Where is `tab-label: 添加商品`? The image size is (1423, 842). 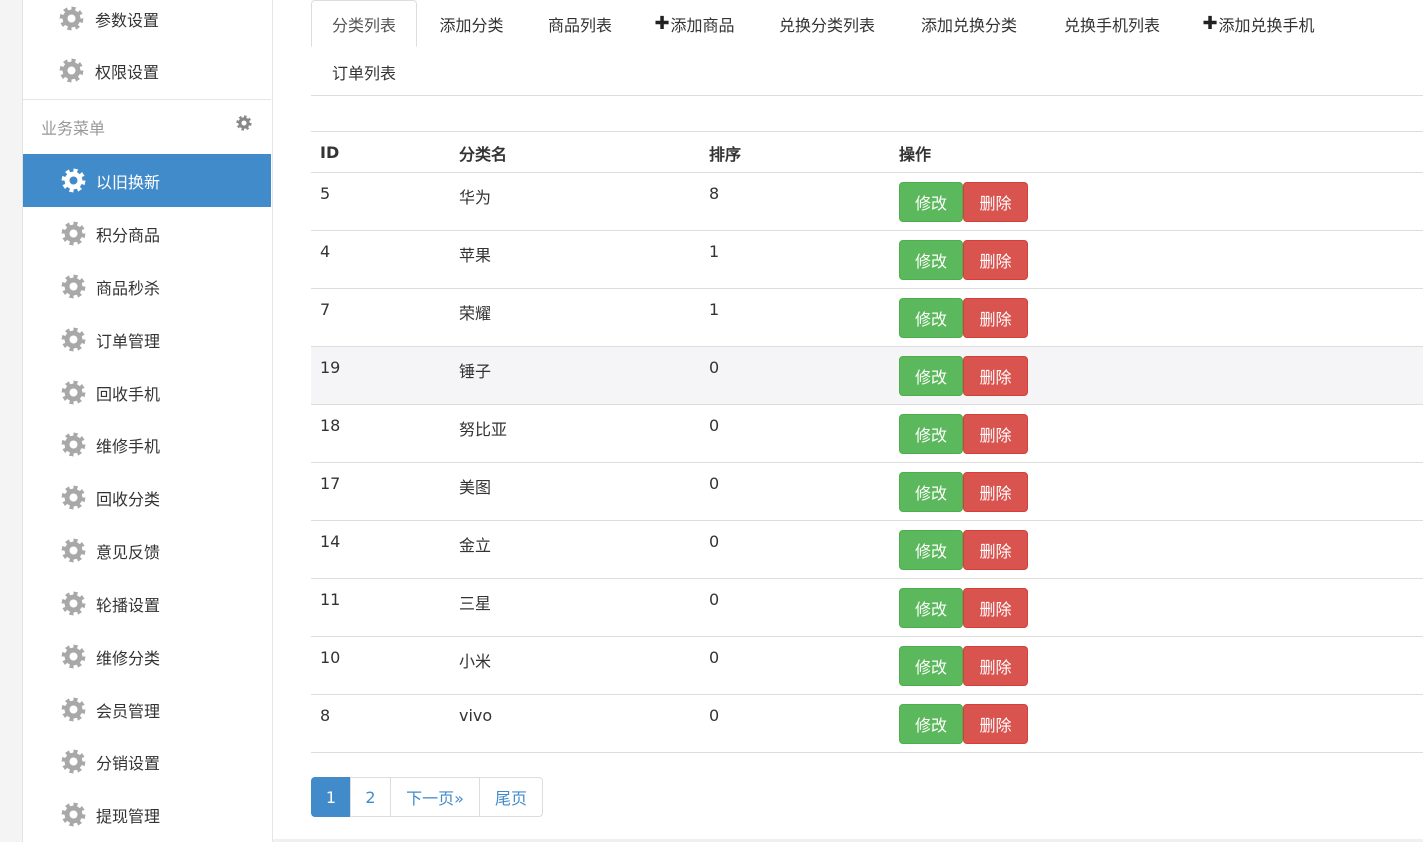
tab-label: 添加商品 is located at coordinates (702, 25).